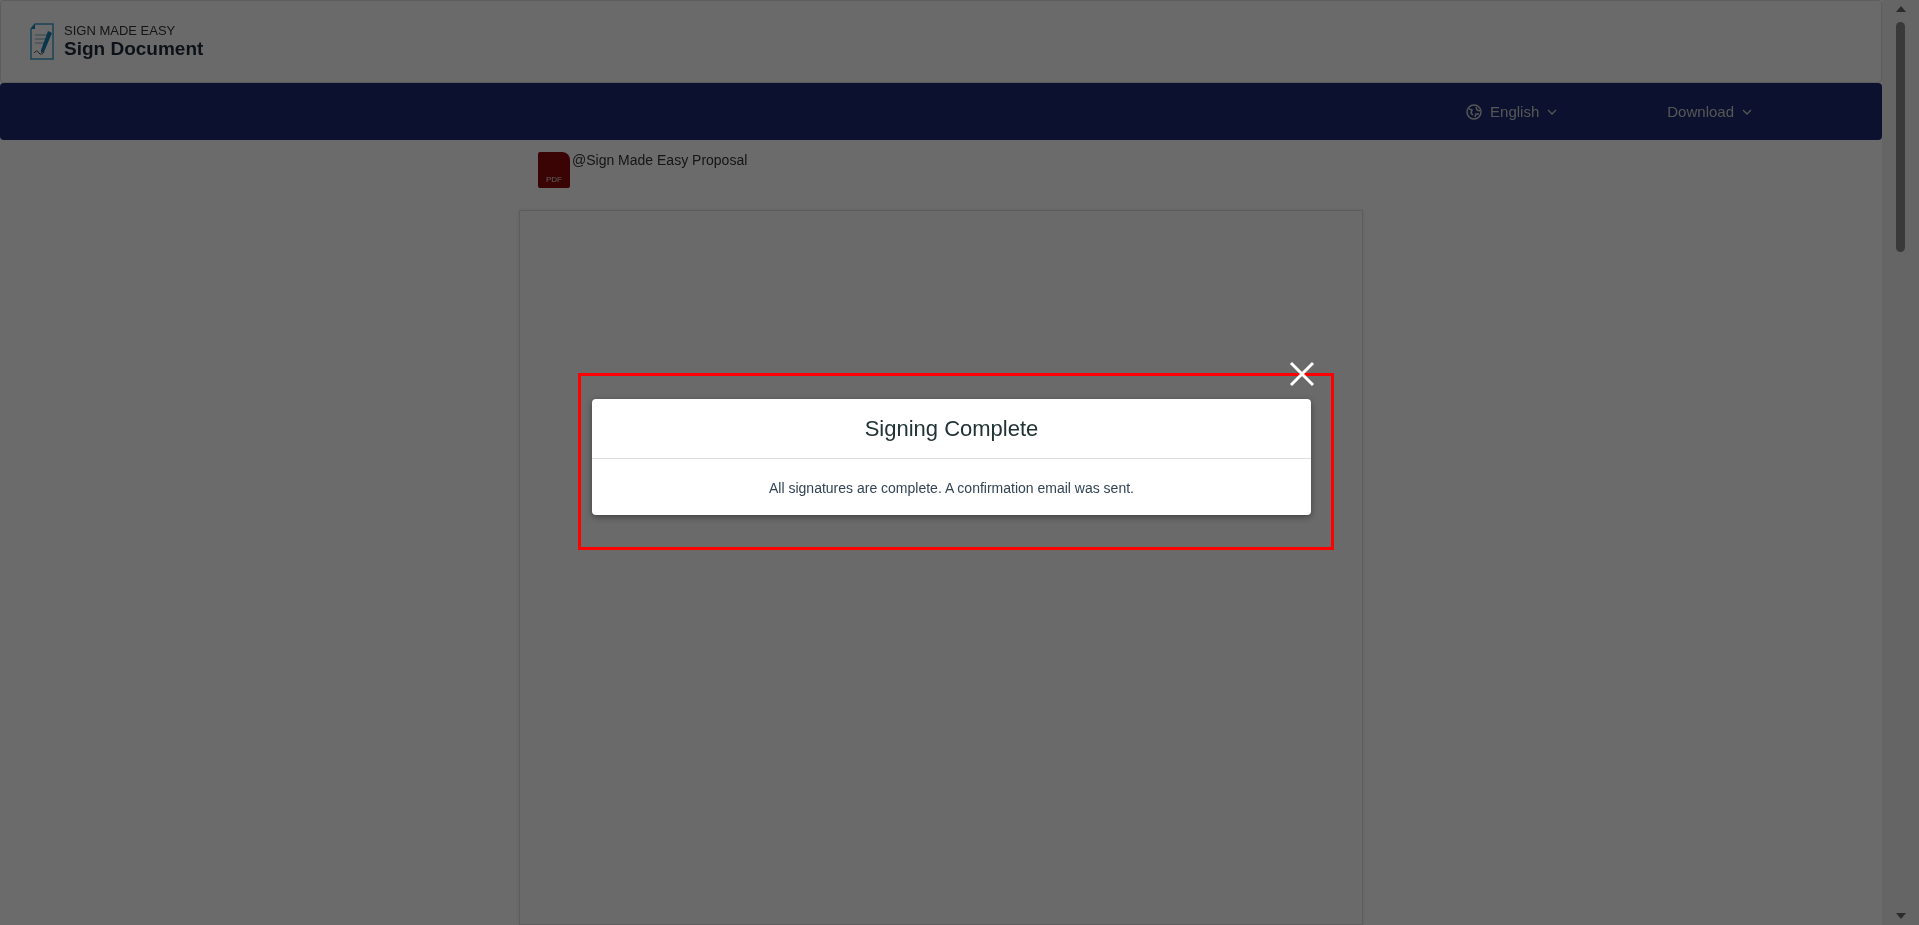 This screenshot has width=1919, height=925. I want to click on page-title: Sign Document, so click(134, 49).